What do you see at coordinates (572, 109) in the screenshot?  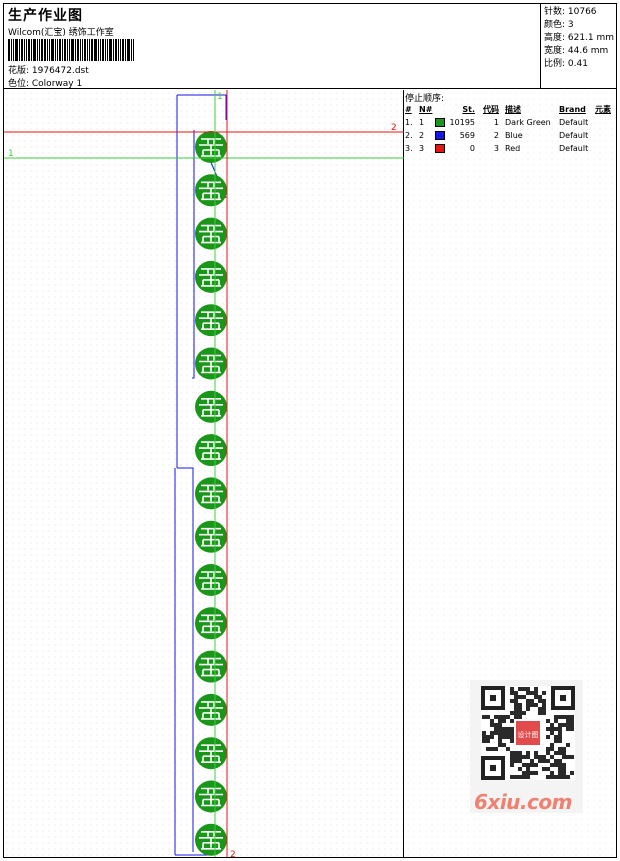 I see `col-brand: Brand` at bounding box center [572, 109].